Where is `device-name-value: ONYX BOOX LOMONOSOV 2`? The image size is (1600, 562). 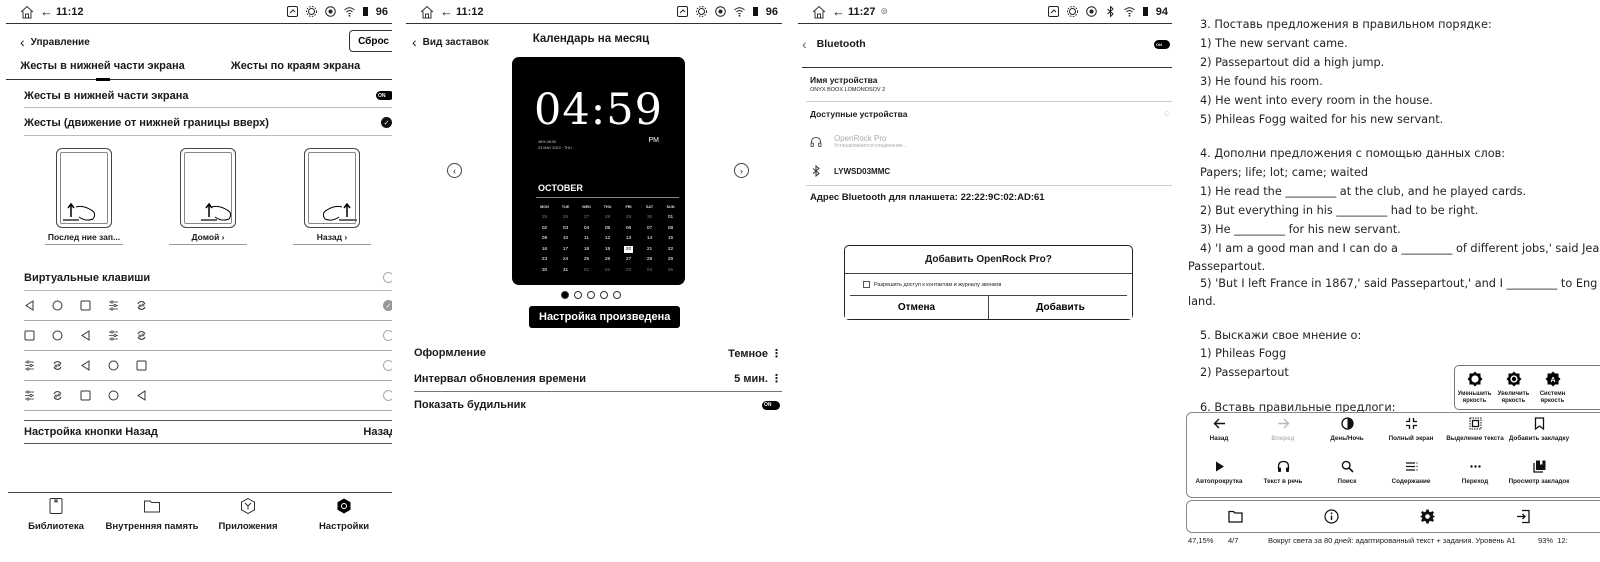
device-name-value: ONYX BOOX LOMONOSOV 2 is located at coordinates (847, 90).